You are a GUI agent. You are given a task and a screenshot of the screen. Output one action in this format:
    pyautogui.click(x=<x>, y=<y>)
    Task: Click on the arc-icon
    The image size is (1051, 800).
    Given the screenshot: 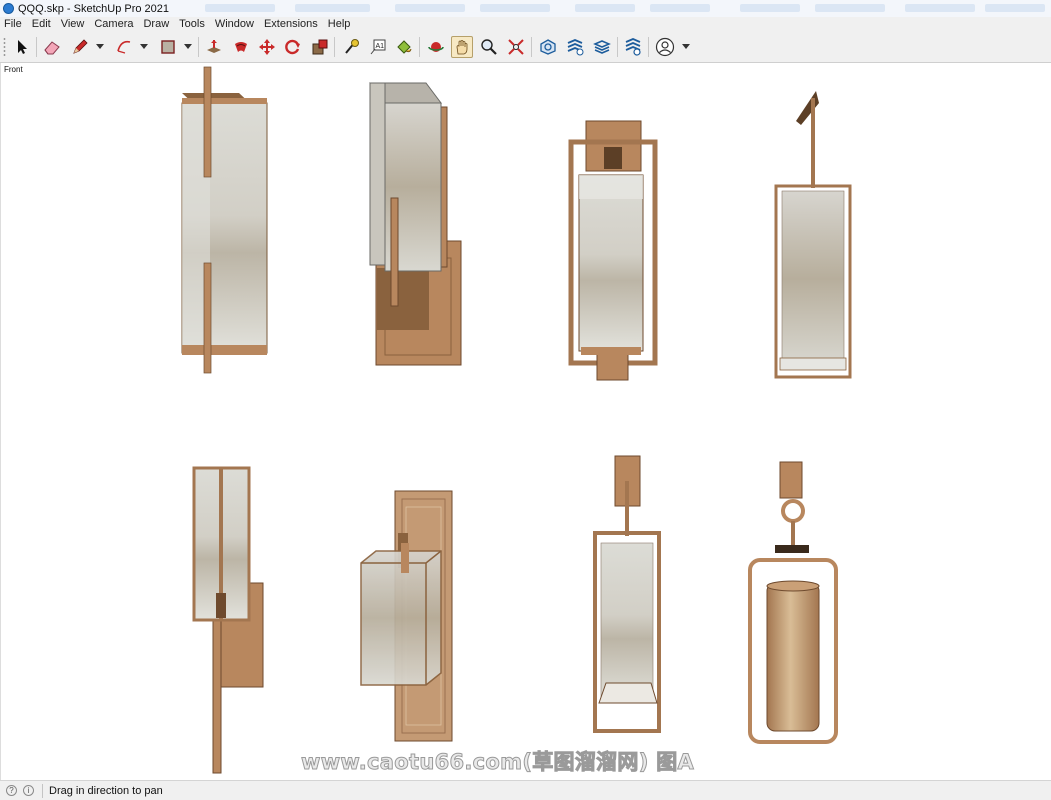 What is the action you would take?
    pyautogui.click(x=124, y=47)
    